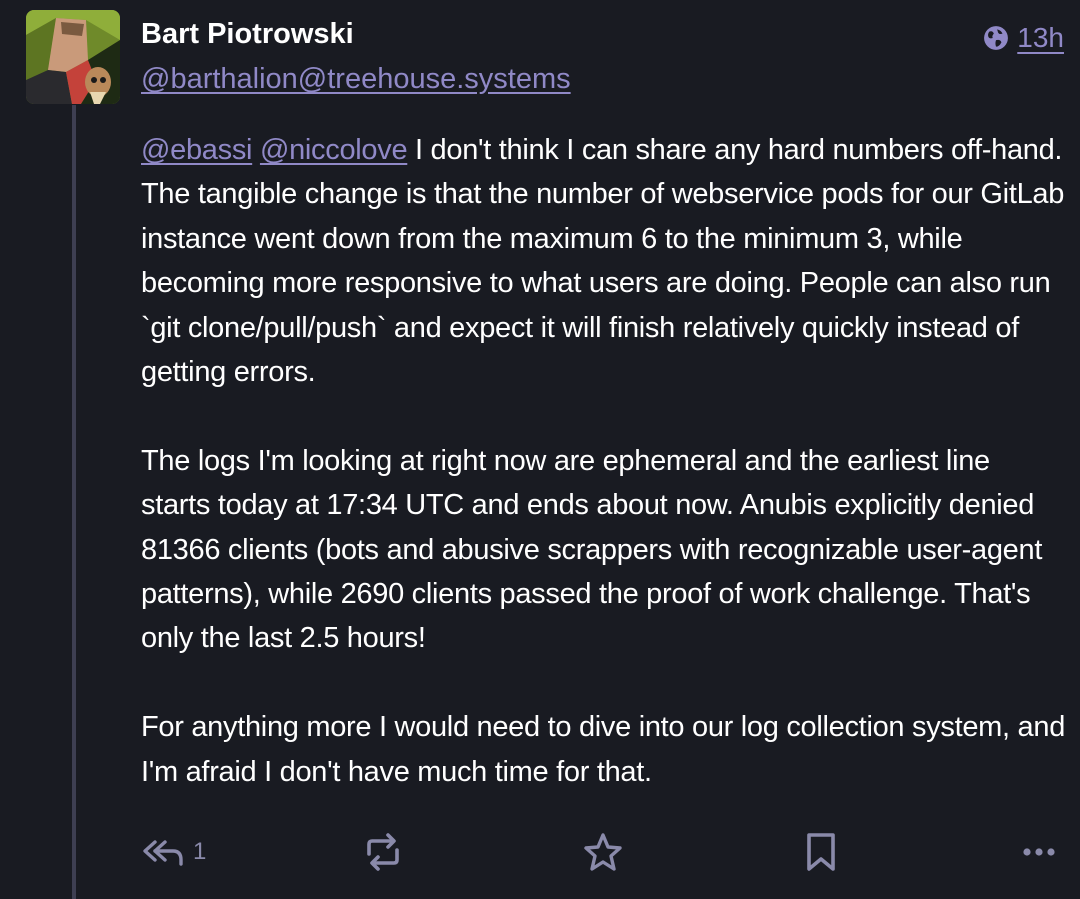  I want to click on boost-icon, so click(383, 852).